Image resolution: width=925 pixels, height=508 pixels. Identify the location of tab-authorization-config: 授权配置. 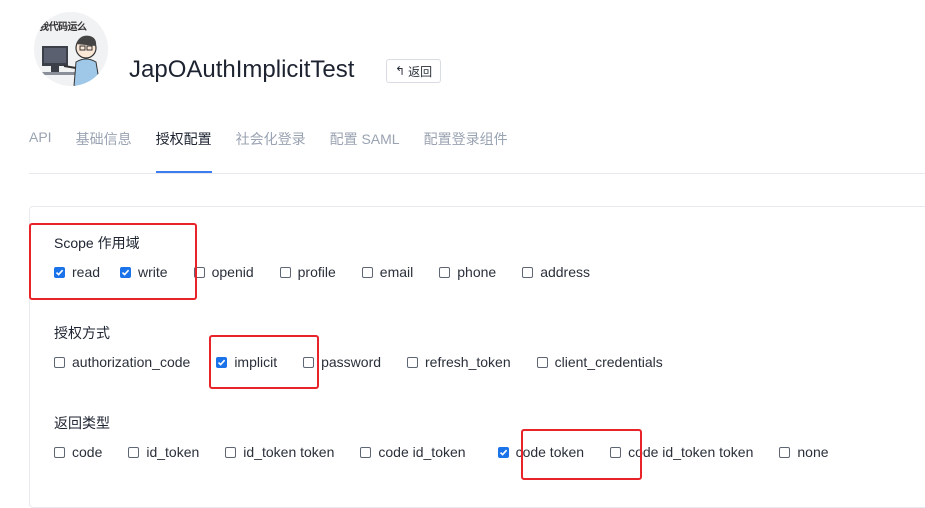
(183, 150).